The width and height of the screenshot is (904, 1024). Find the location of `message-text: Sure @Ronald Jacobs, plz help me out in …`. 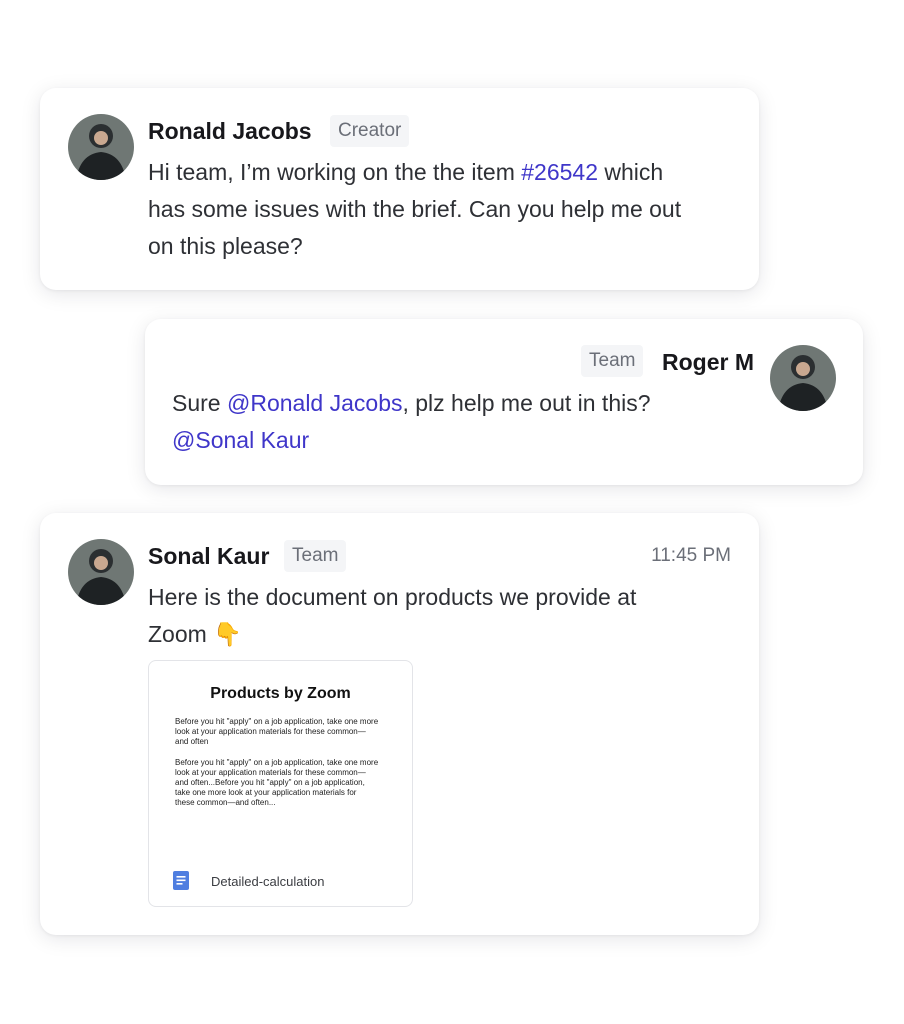

message-text: Sure @Ronald Jacobs, plz help me out in … is located at coordinates (411, 421).